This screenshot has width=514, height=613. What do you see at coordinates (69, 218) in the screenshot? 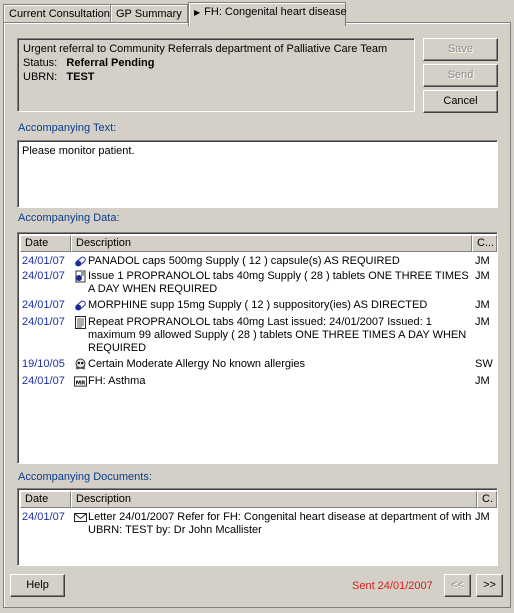
I see `accompanying-data-label: Accompanying Data:` at bounding box center [69, 218].